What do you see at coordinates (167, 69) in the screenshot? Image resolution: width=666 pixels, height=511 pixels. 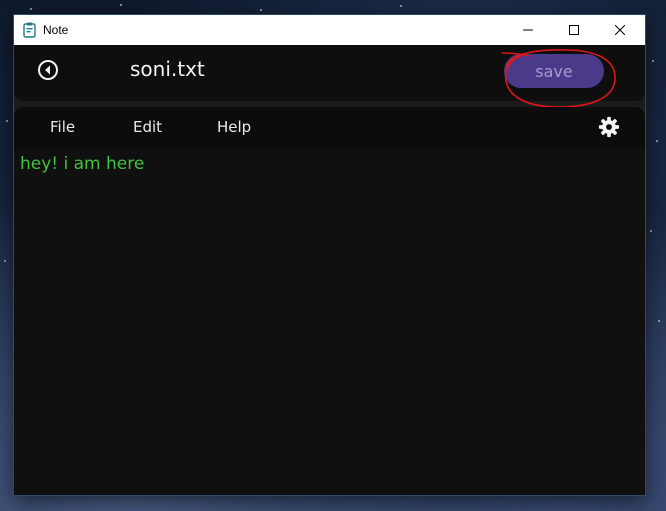 I see `file-name: soni.txt` at bounding box center [167, 69].